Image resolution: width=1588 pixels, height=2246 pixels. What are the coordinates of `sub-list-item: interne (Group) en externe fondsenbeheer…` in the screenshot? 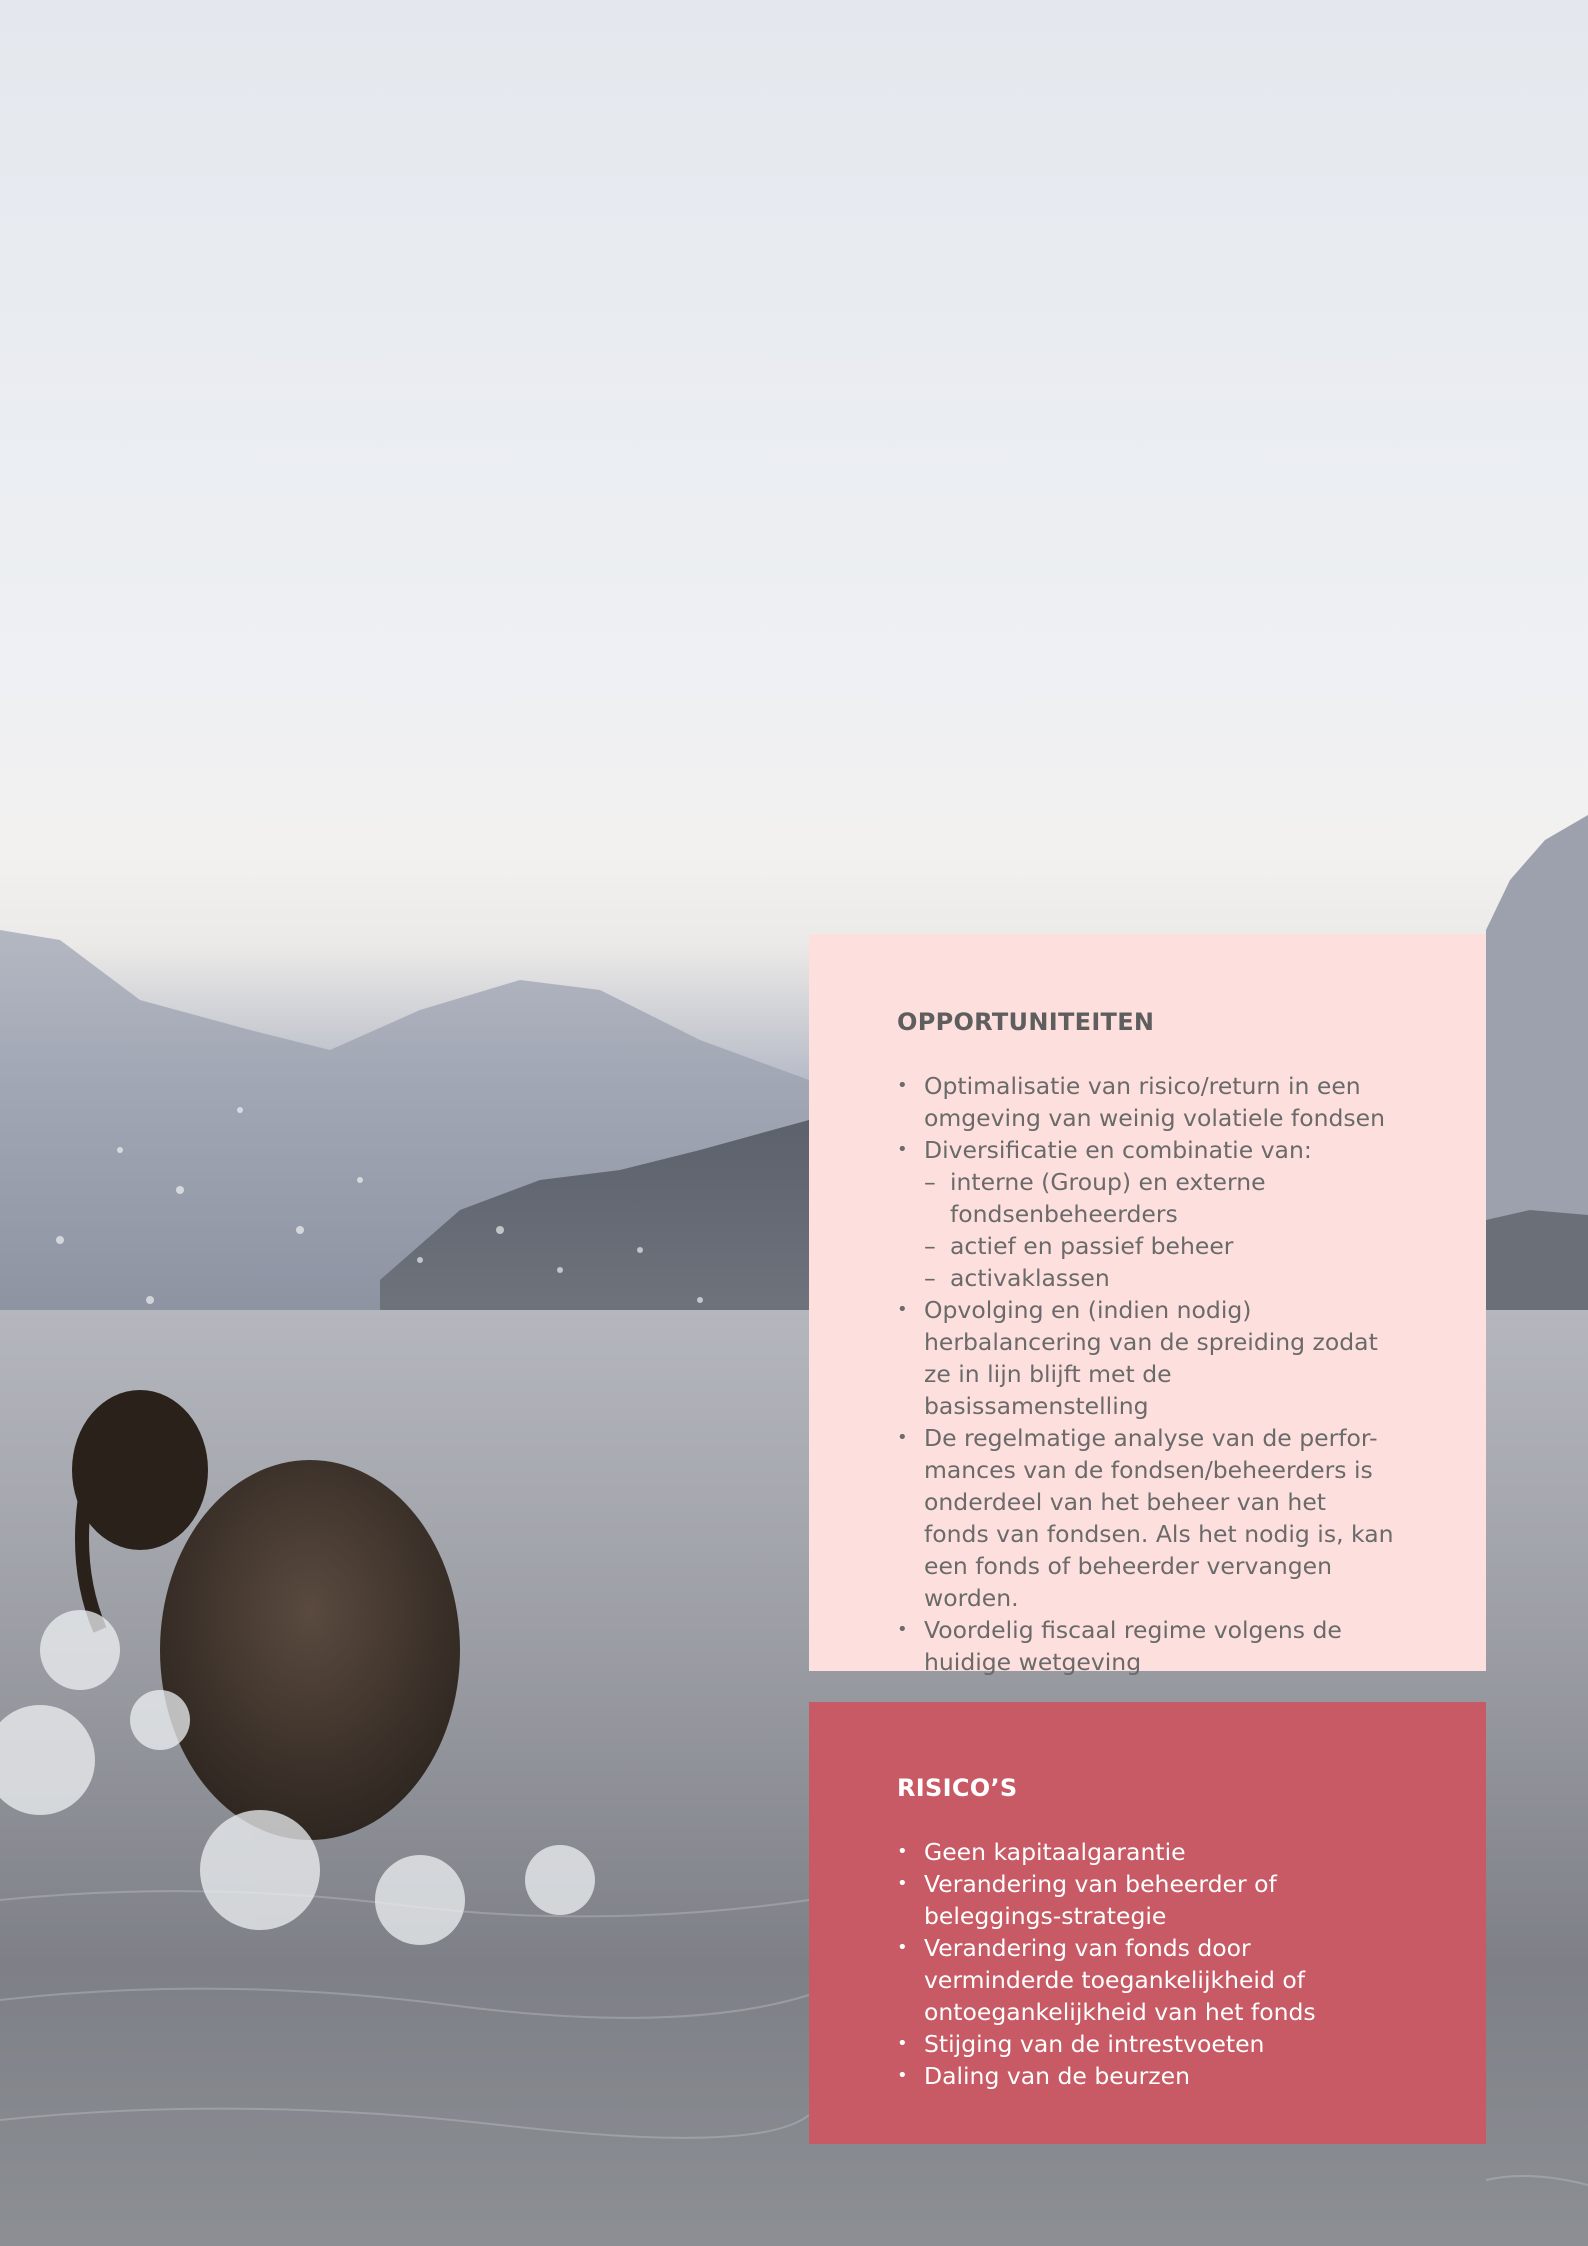 It's located at (1161, 1198).